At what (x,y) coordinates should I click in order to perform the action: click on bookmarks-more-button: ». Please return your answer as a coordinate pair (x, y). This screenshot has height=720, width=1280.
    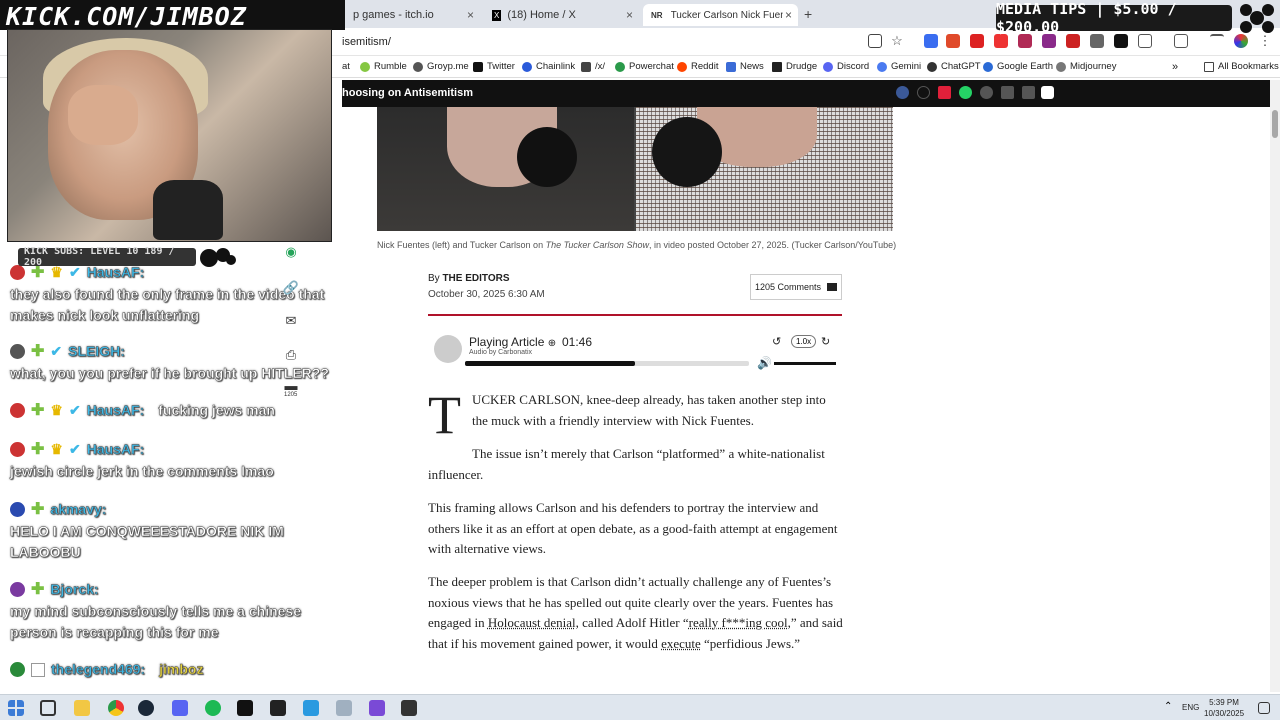
    Looking at the image, I should click on (1175, 67).